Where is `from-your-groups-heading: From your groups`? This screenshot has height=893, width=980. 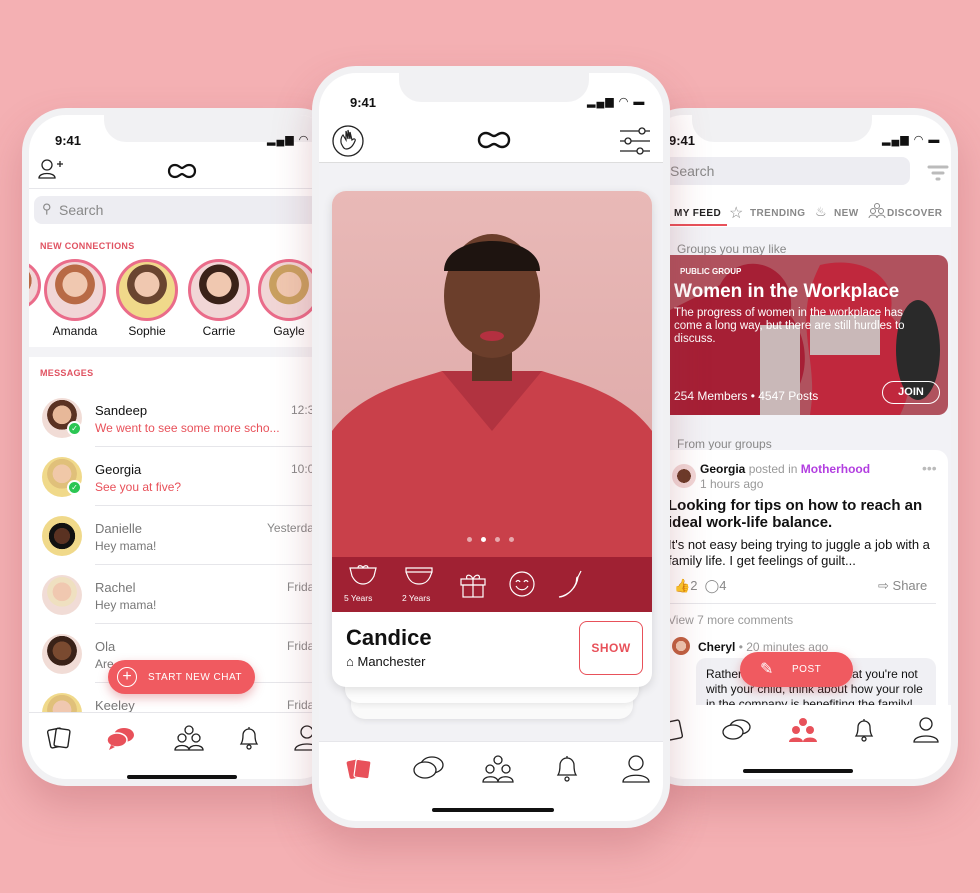
from-your-groups-heading: From your groups is located at coordinates (724, 444).